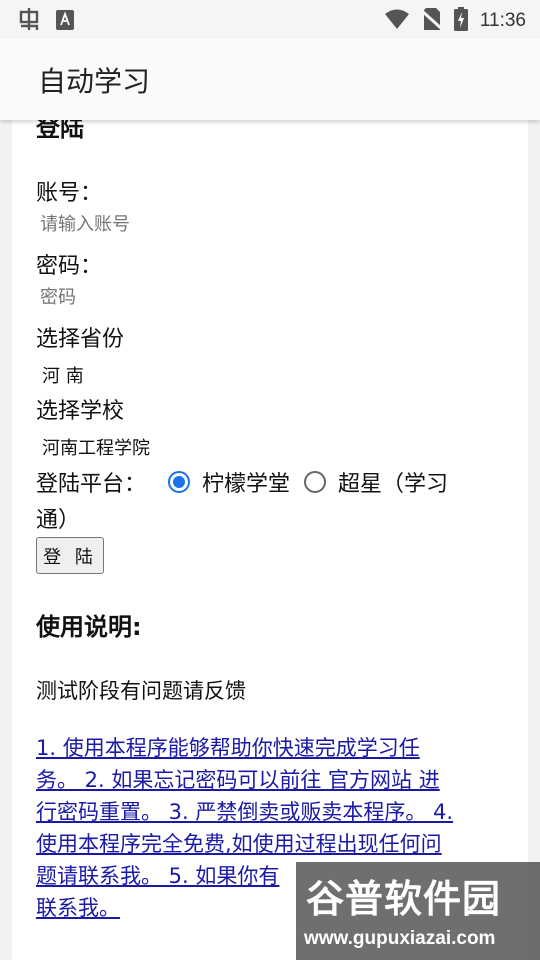  Describe the element at coordinates (315, 482) in the screenshot. I see `radio-chaoxing` at that location.